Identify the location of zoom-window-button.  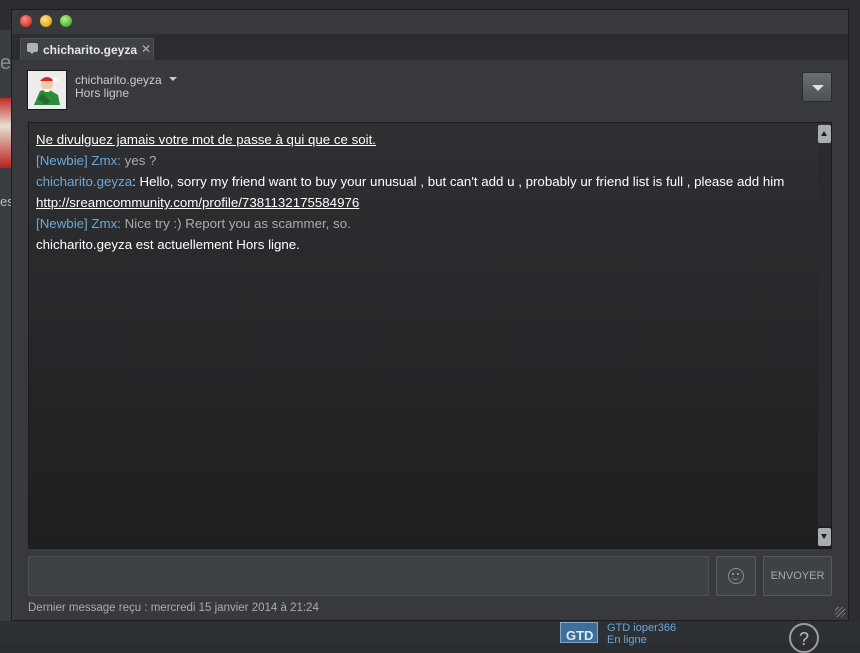
(66, 21).